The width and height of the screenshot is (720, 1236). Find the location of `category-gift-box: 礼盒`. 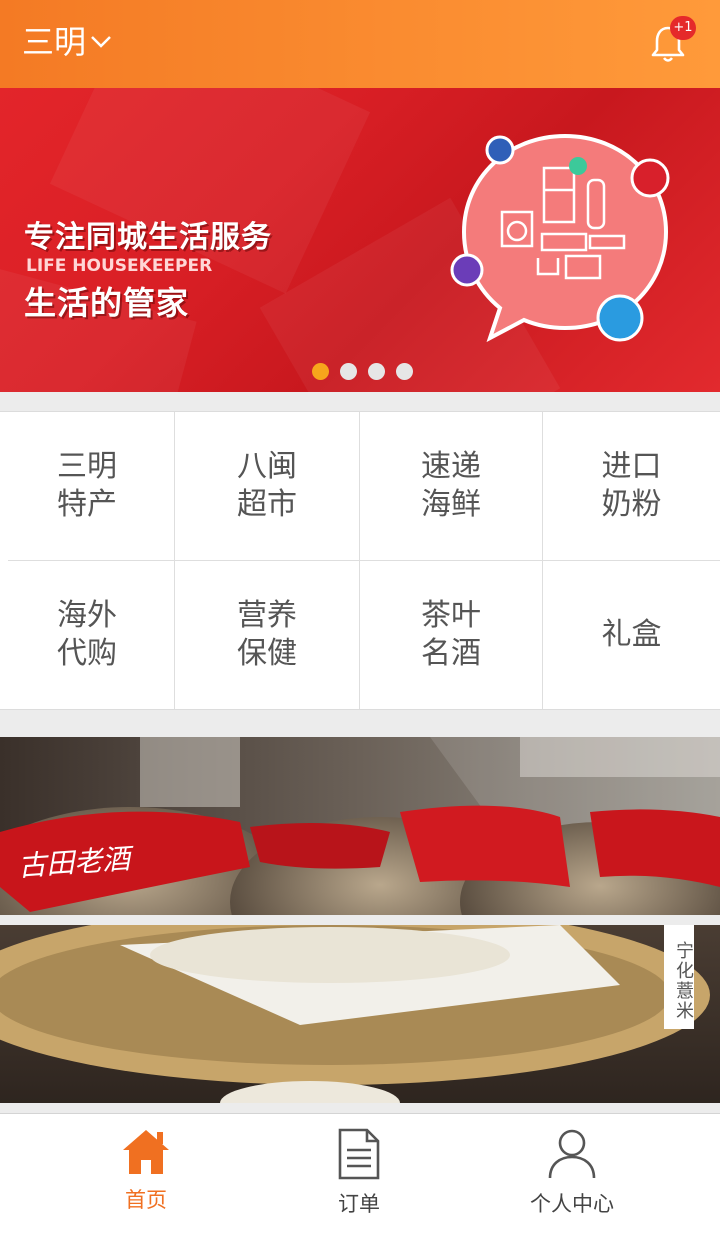

category-gift-box: 礼盒 is located at coordinates (631, 635).